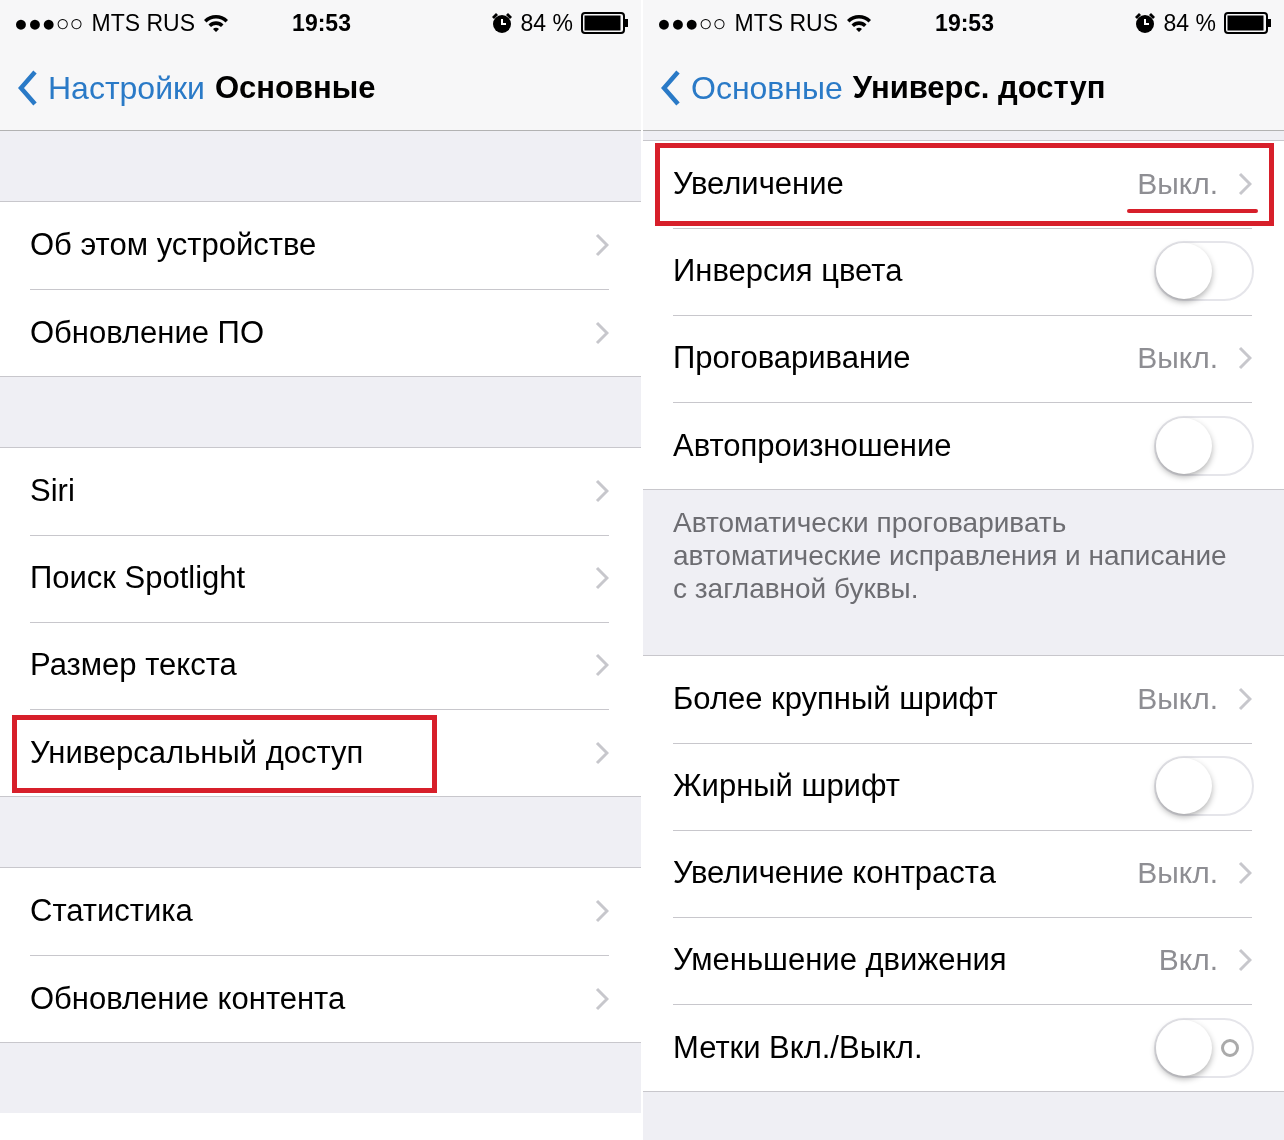 The height and width of the screenshot is (1140, 1284). Describe the element at coordinates (312, 491) in the screenshot. I see `setting-label: Siri` at that location.